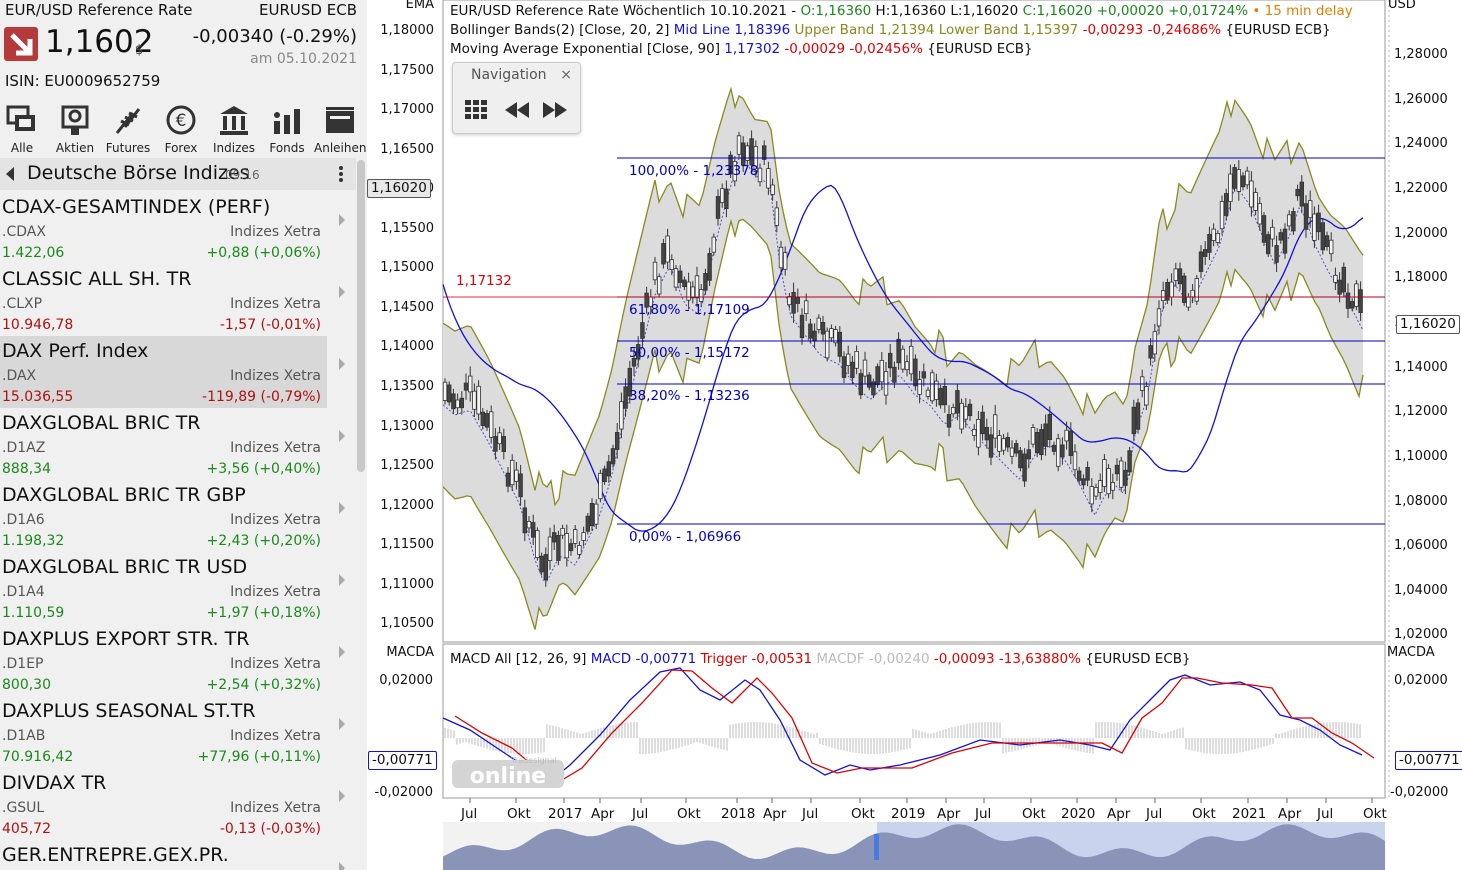 Image resolution: width=1462 pixels, height=870 pixels. What do you see at coordinates (75, 127) in the screenshot?
I see `category-stocks: Aktien` at bounding box center [75, 127].